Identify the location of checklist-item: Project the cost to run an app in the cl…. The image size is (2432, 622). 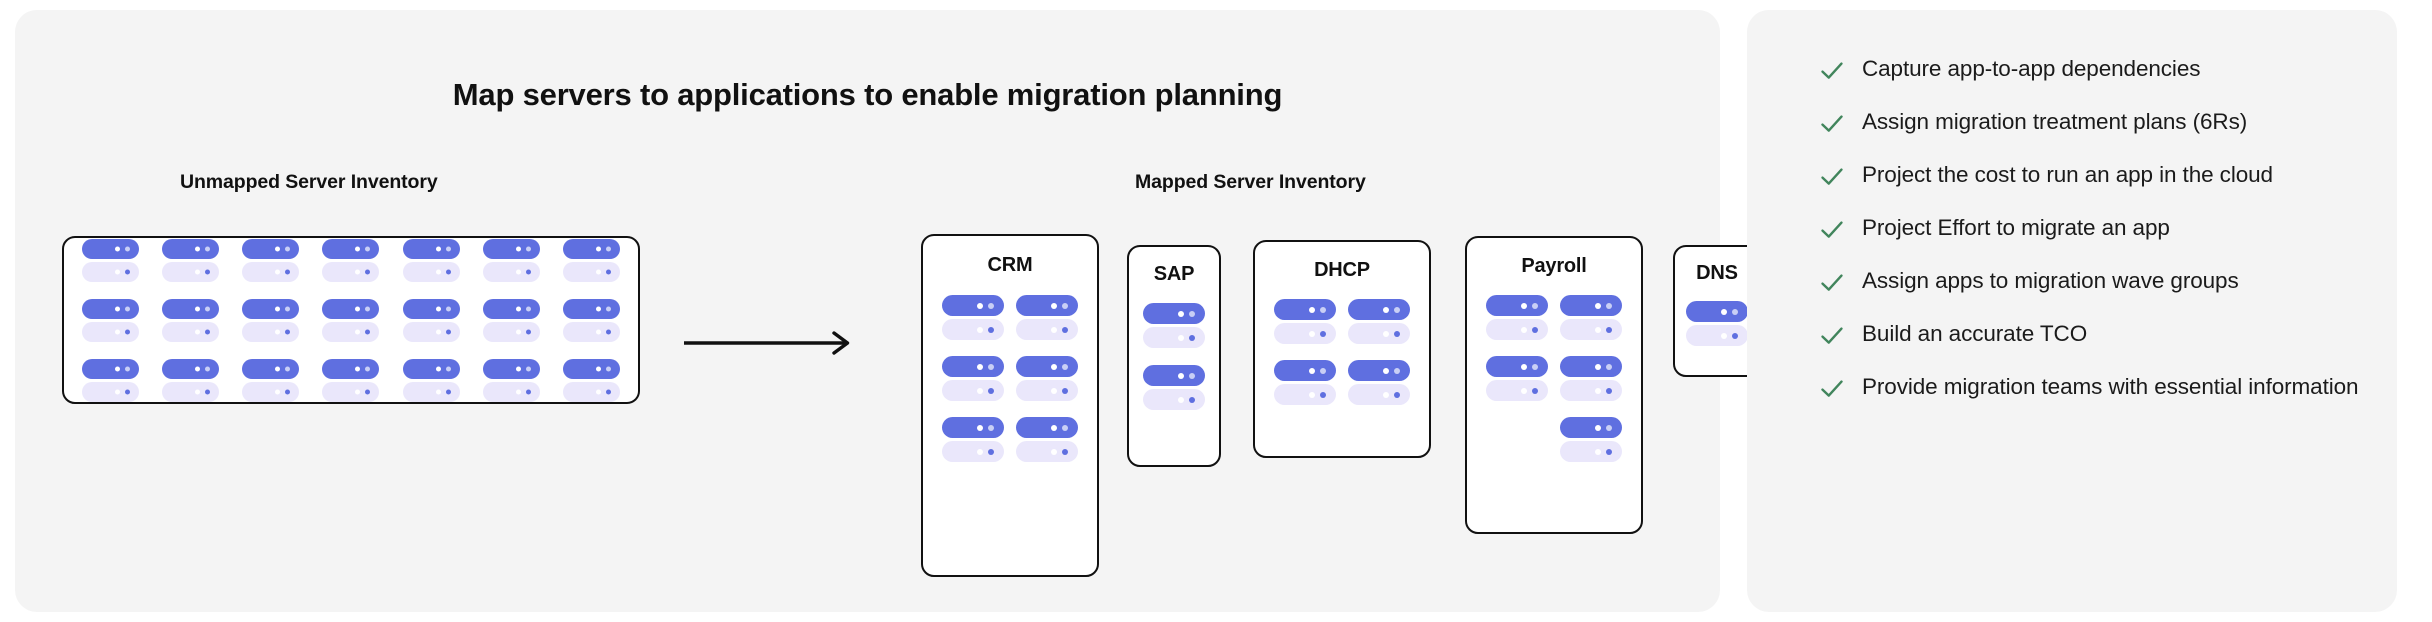
(2091, 175).